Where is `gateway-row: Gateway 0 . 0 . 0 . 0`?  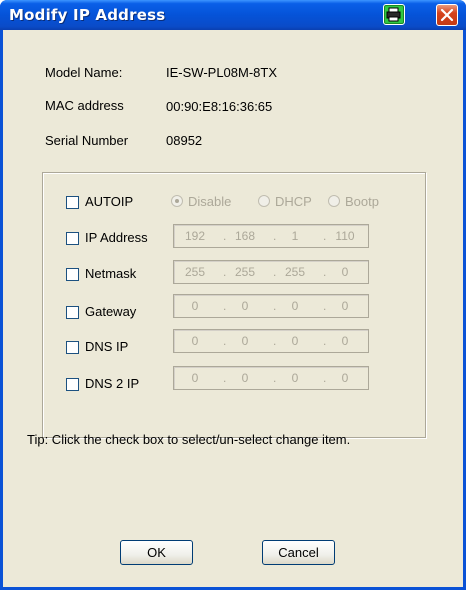
gateway-row: Gateway 0 . 0 . 0 . 0 is located at coordinates (253, 309).